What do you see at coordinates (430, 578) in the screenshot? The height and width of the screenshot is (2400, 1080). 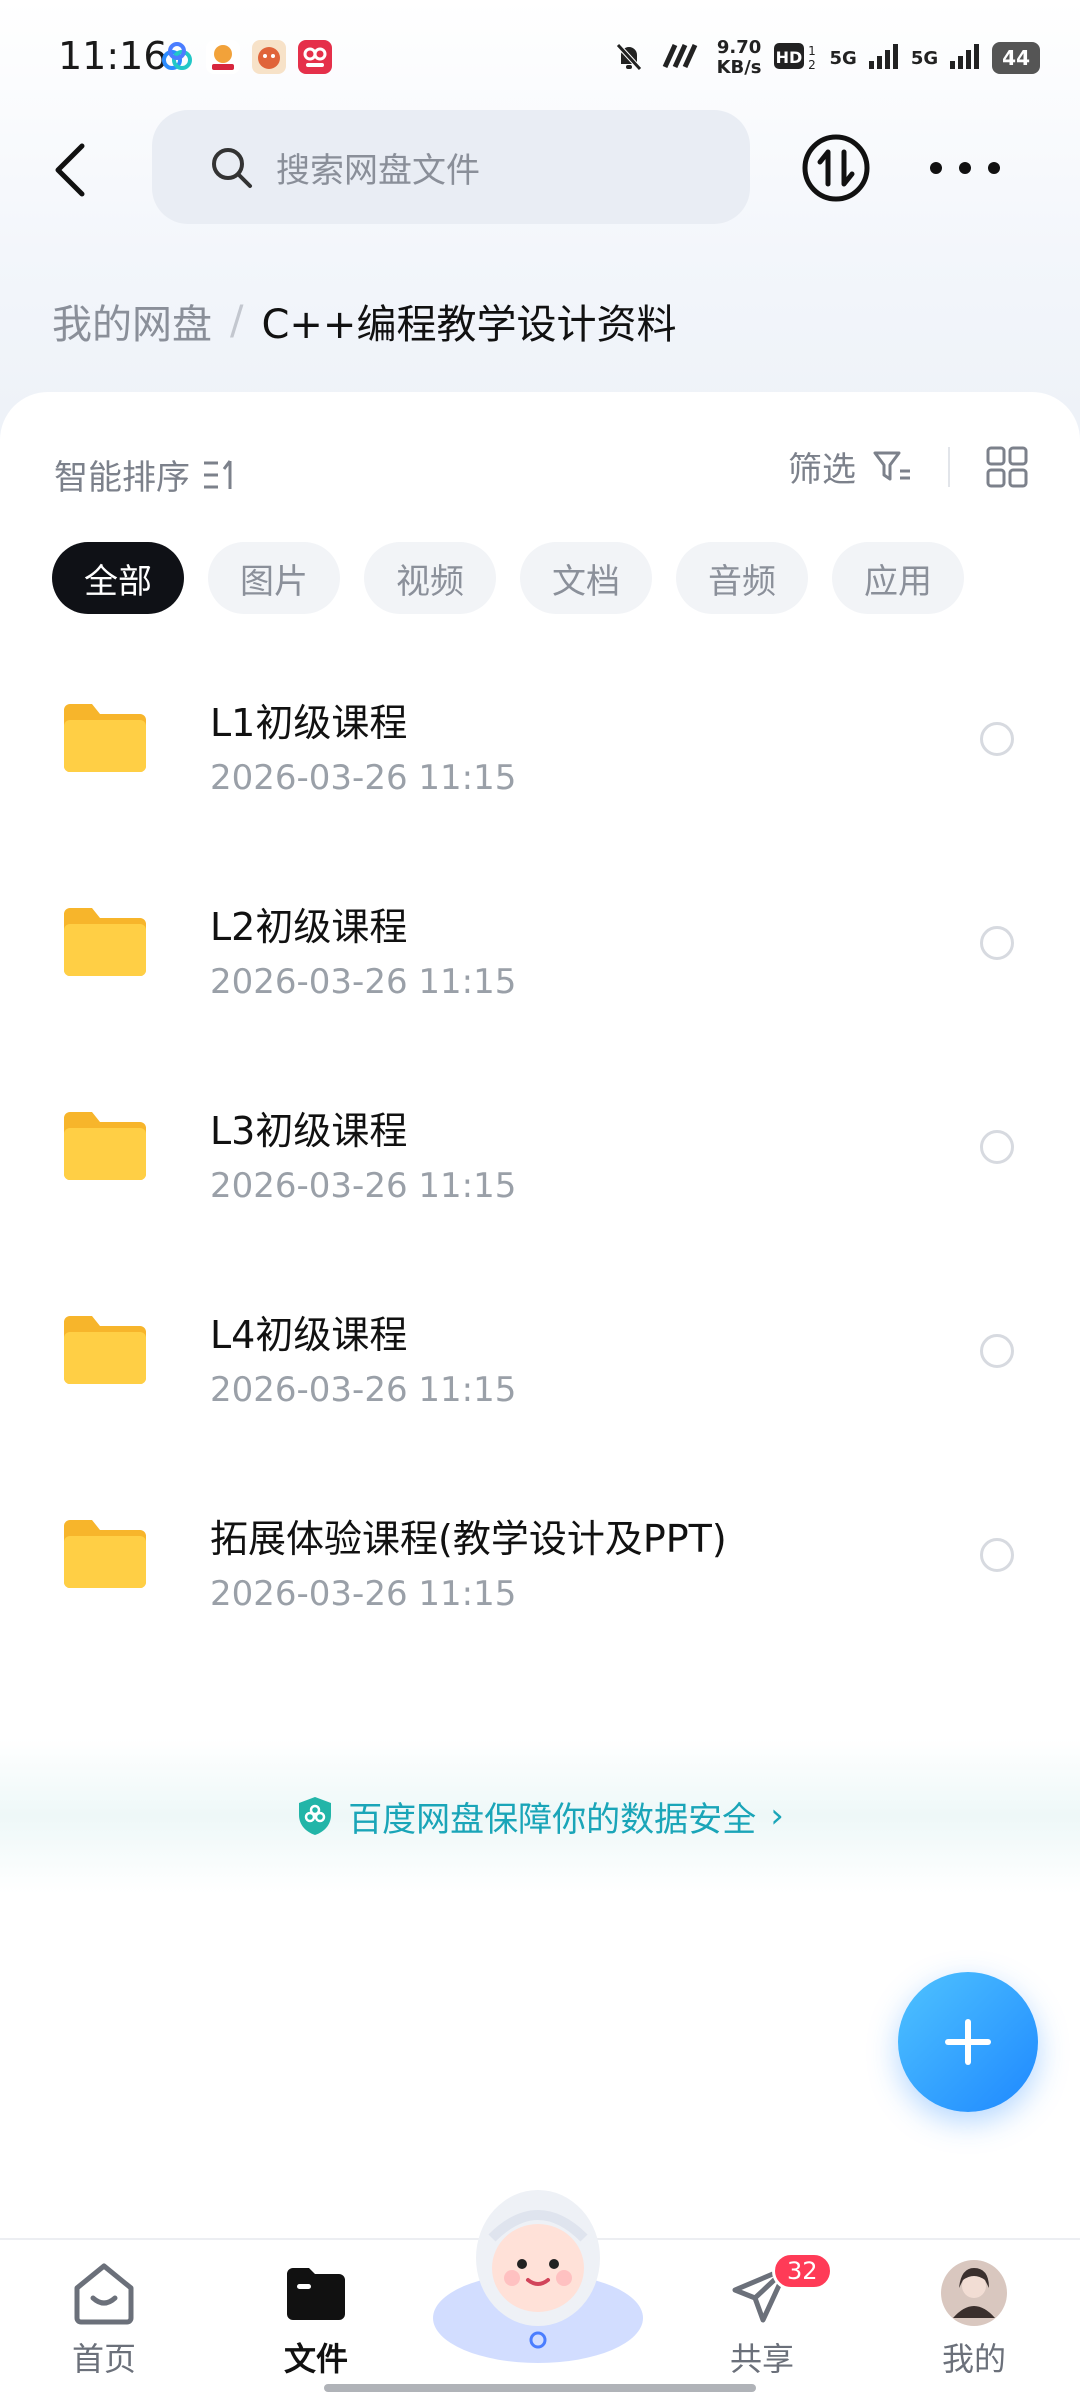 I see `tab-videos: 视频` at bounding box center [430, 578].